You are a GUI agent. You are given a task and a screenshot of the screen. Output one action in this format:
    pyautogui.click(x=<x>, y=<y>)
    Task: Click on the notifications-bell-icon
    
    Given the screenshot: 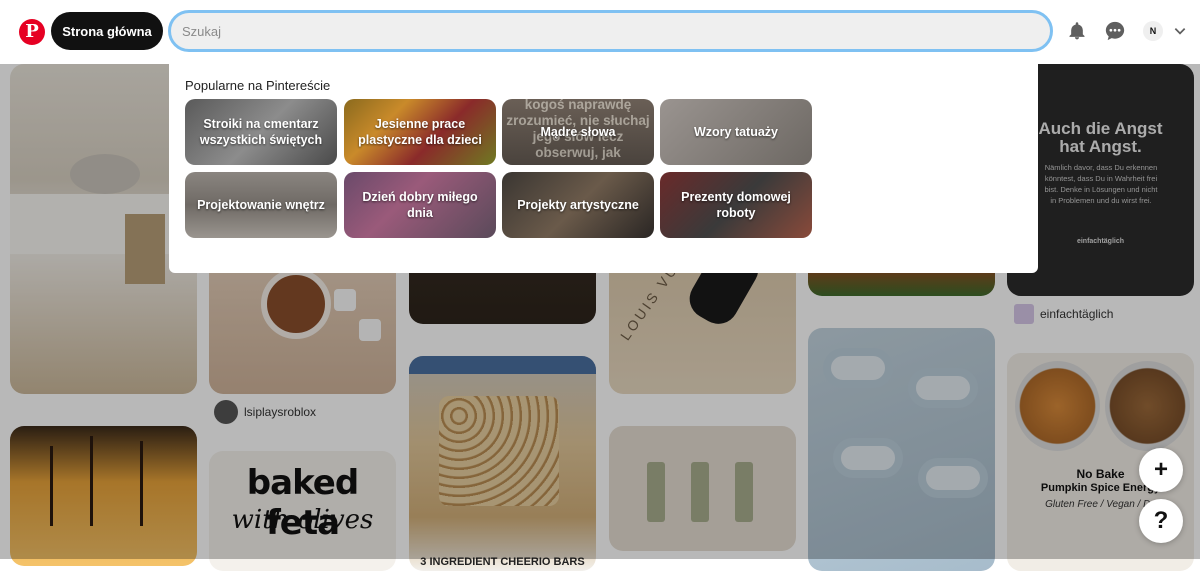 What is the action you would take?
    pyautogui.click(x=1077, y=31)
    